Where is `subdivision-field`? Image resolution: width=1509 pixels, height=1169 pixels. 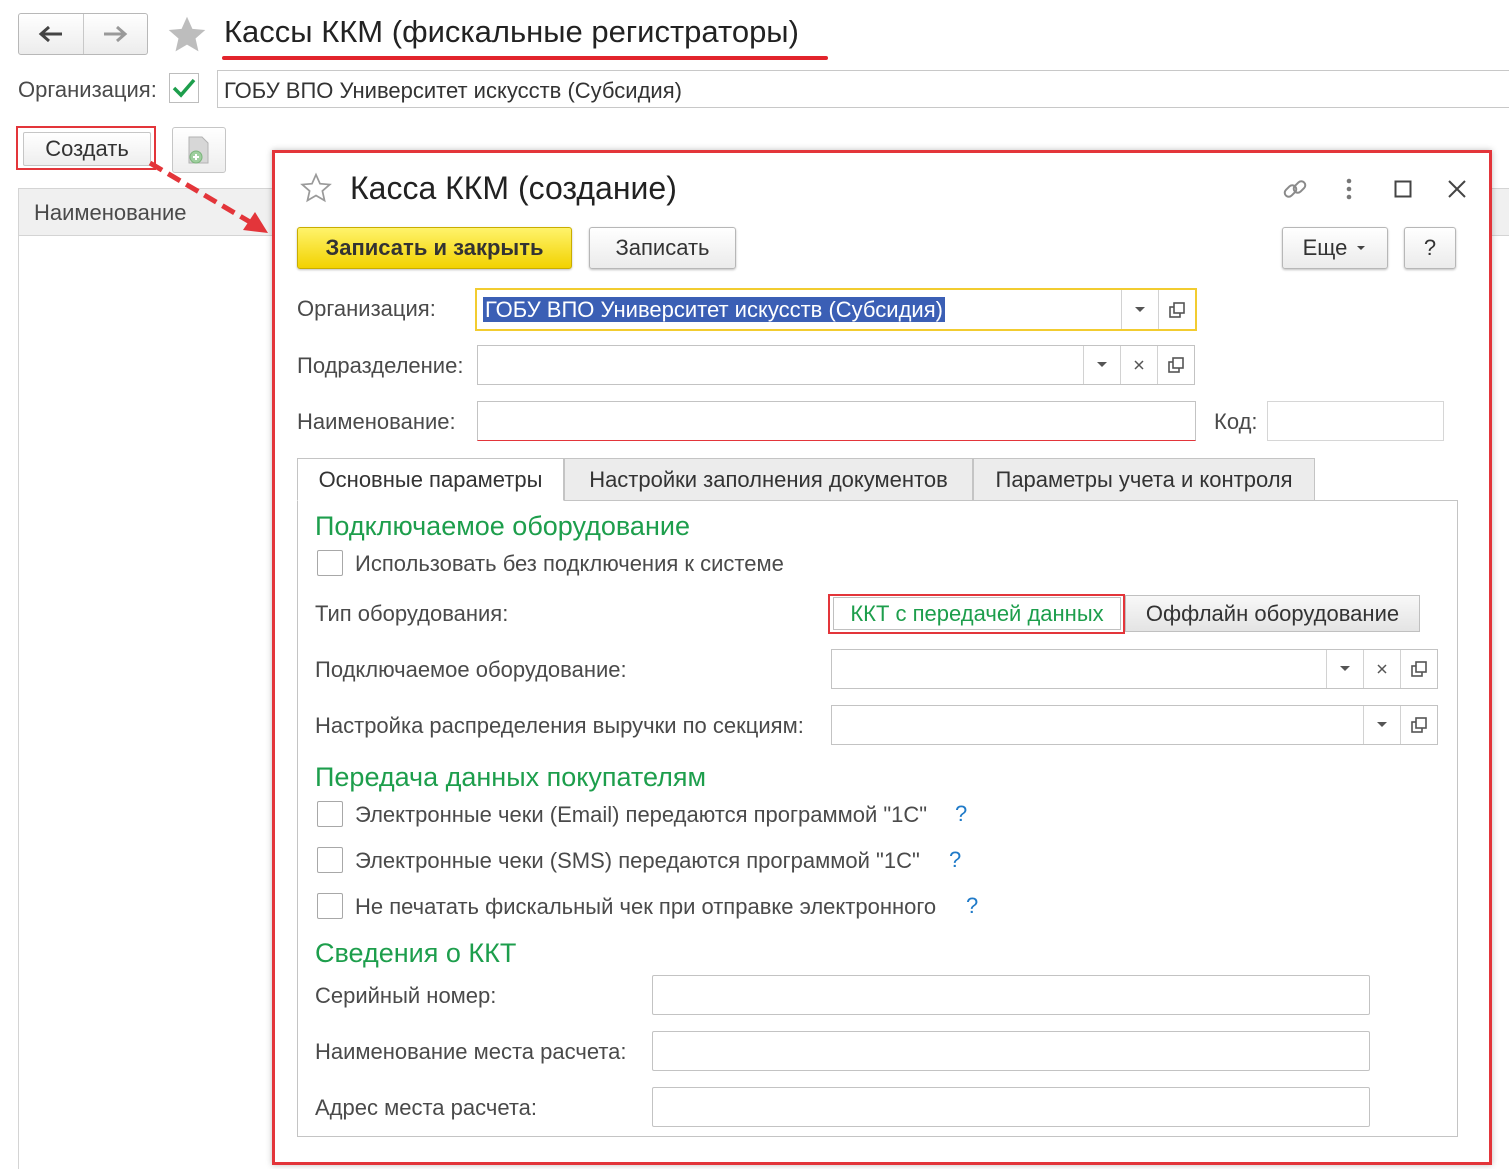 subdivision-field is located at coordinates (836, 365).